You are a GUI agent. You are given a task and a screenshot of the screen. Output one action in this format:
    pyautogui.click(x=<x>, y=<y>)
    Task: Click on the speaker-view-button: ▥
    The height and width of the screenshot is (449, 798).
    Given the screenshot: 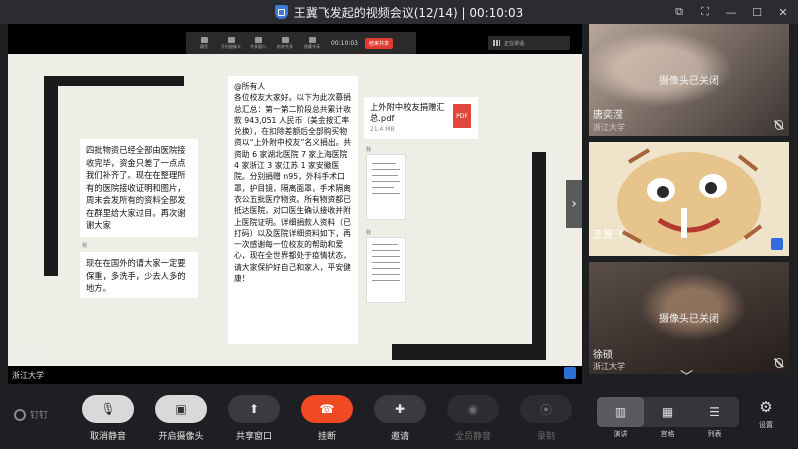 What is the action you would take?
    pyautogui.click(x=620, y=412)
    